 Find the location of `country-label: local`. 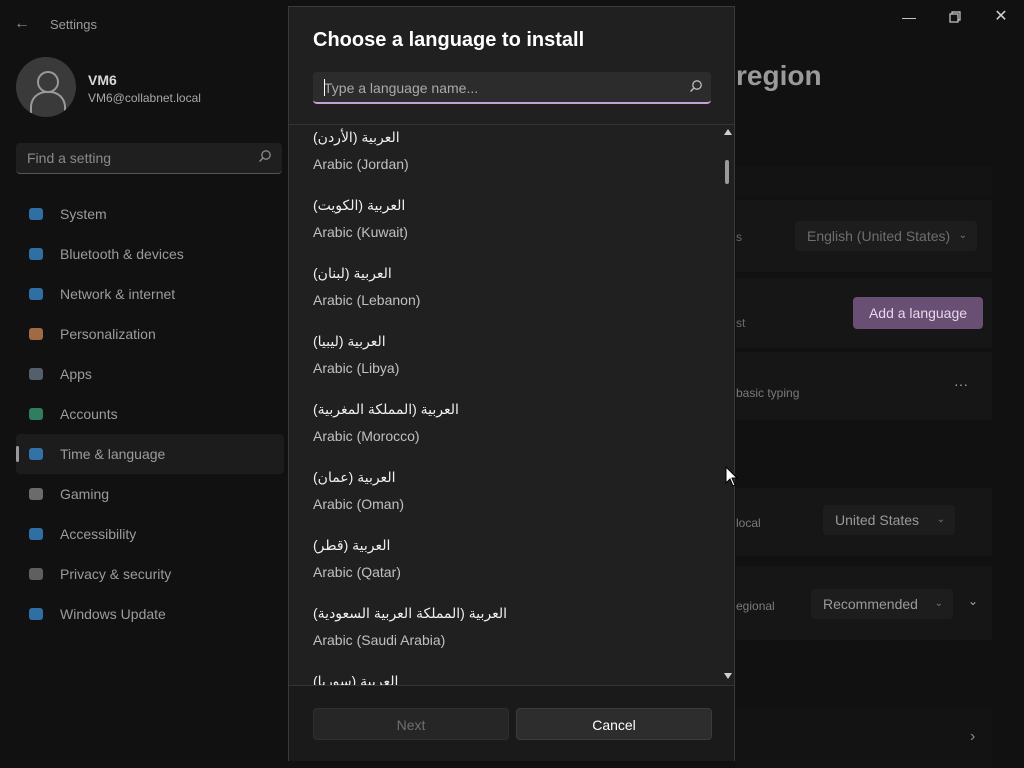

country-label: local is located at coordinates (748, 523).